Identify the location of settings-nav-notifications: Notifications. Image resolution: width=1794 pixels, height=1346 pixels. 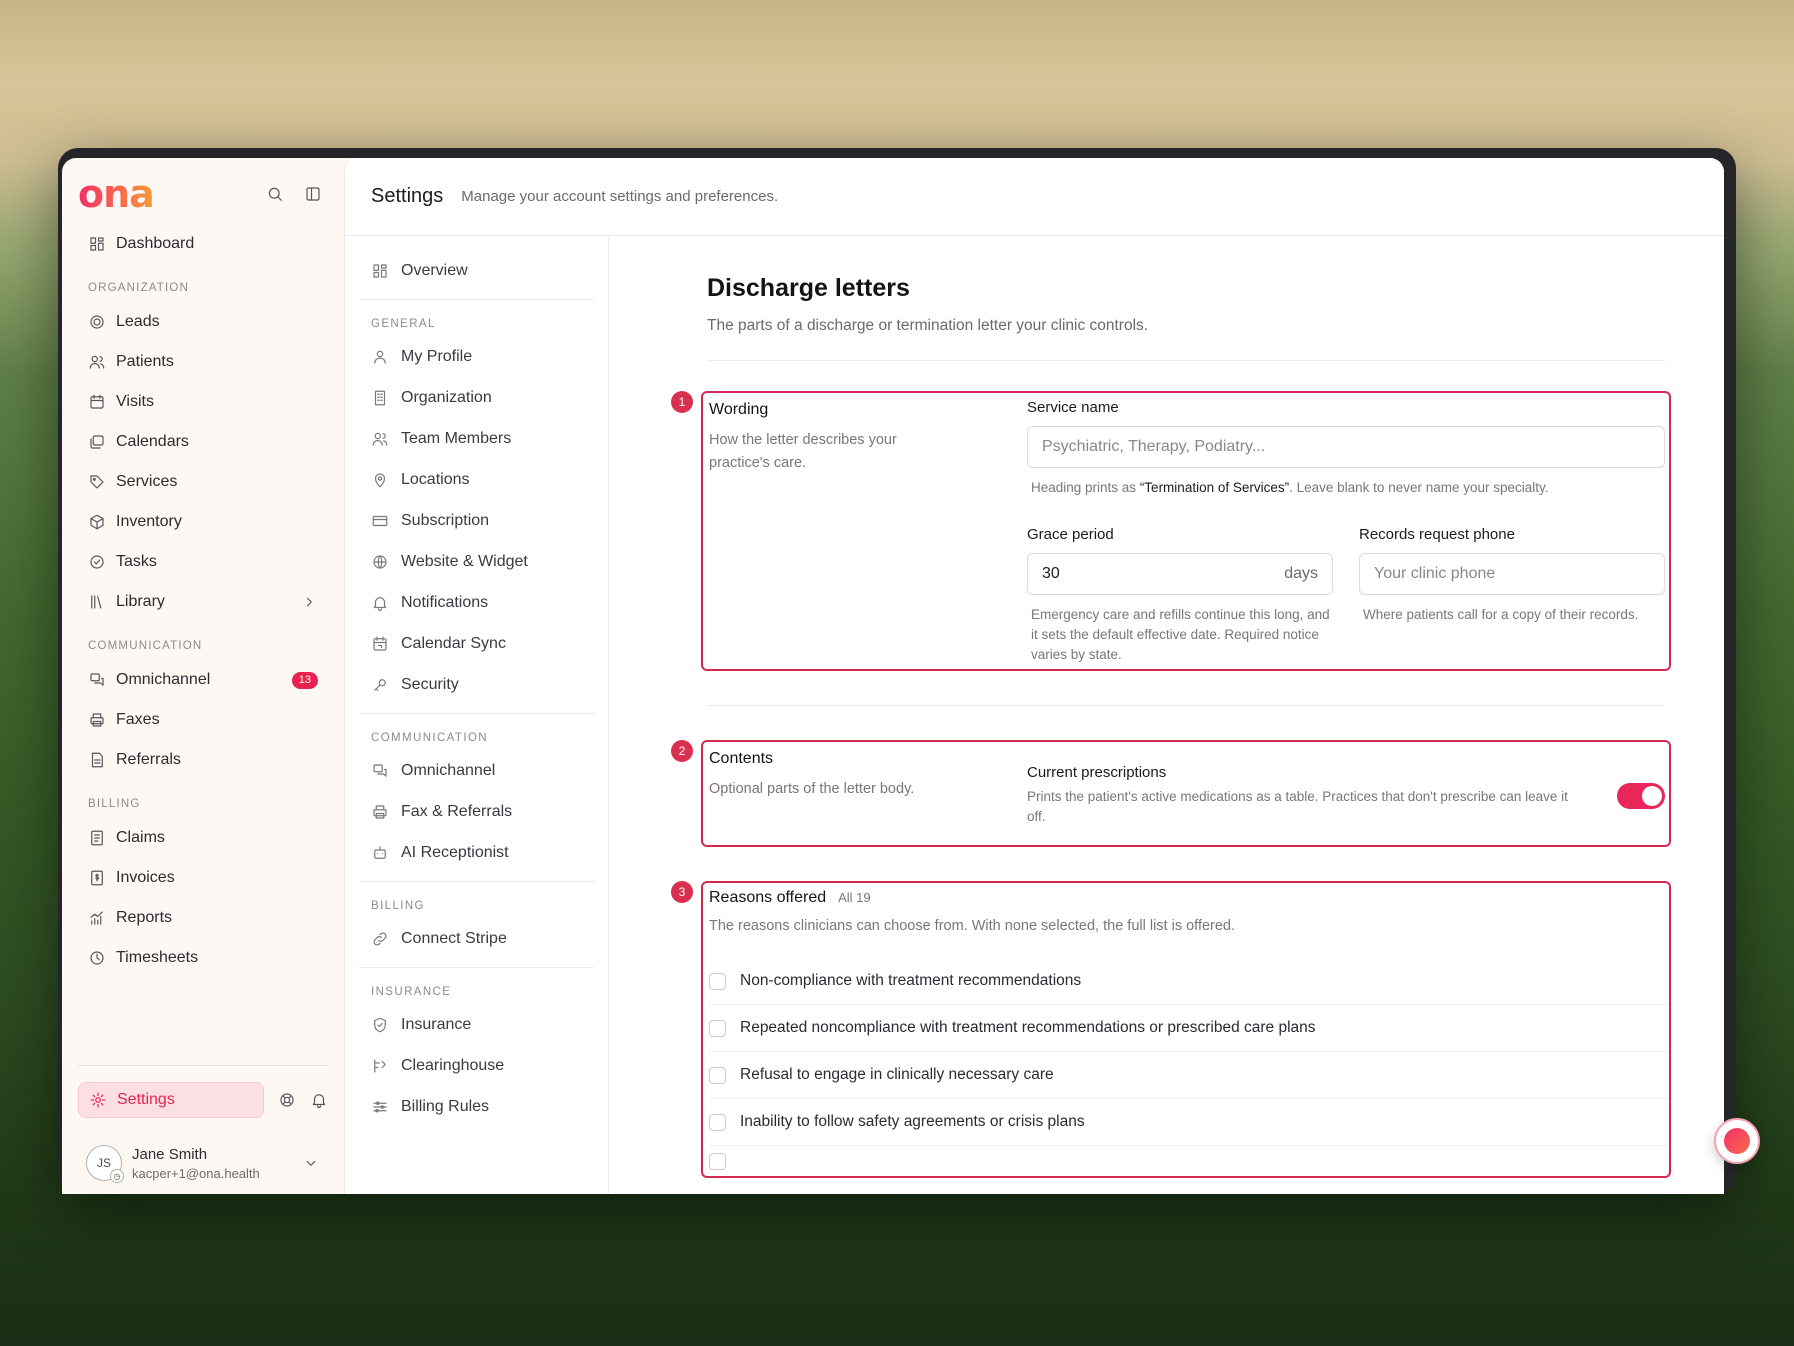
(476, 602).